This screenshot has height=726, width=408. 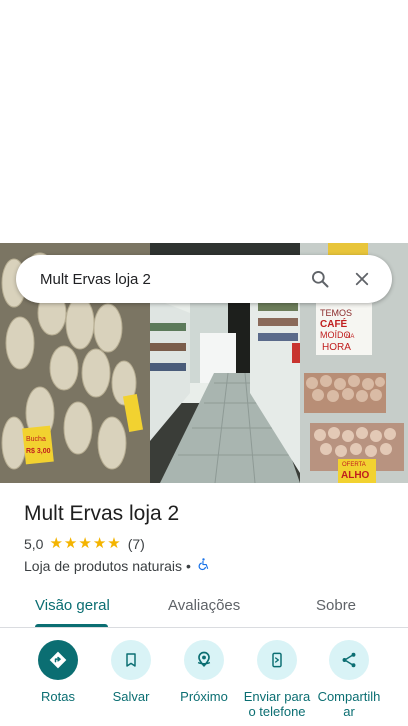 What do you see at coordinates (136, 544) in the screenshot?
I see `review-count: (7)` at bounding box center [136, 544].